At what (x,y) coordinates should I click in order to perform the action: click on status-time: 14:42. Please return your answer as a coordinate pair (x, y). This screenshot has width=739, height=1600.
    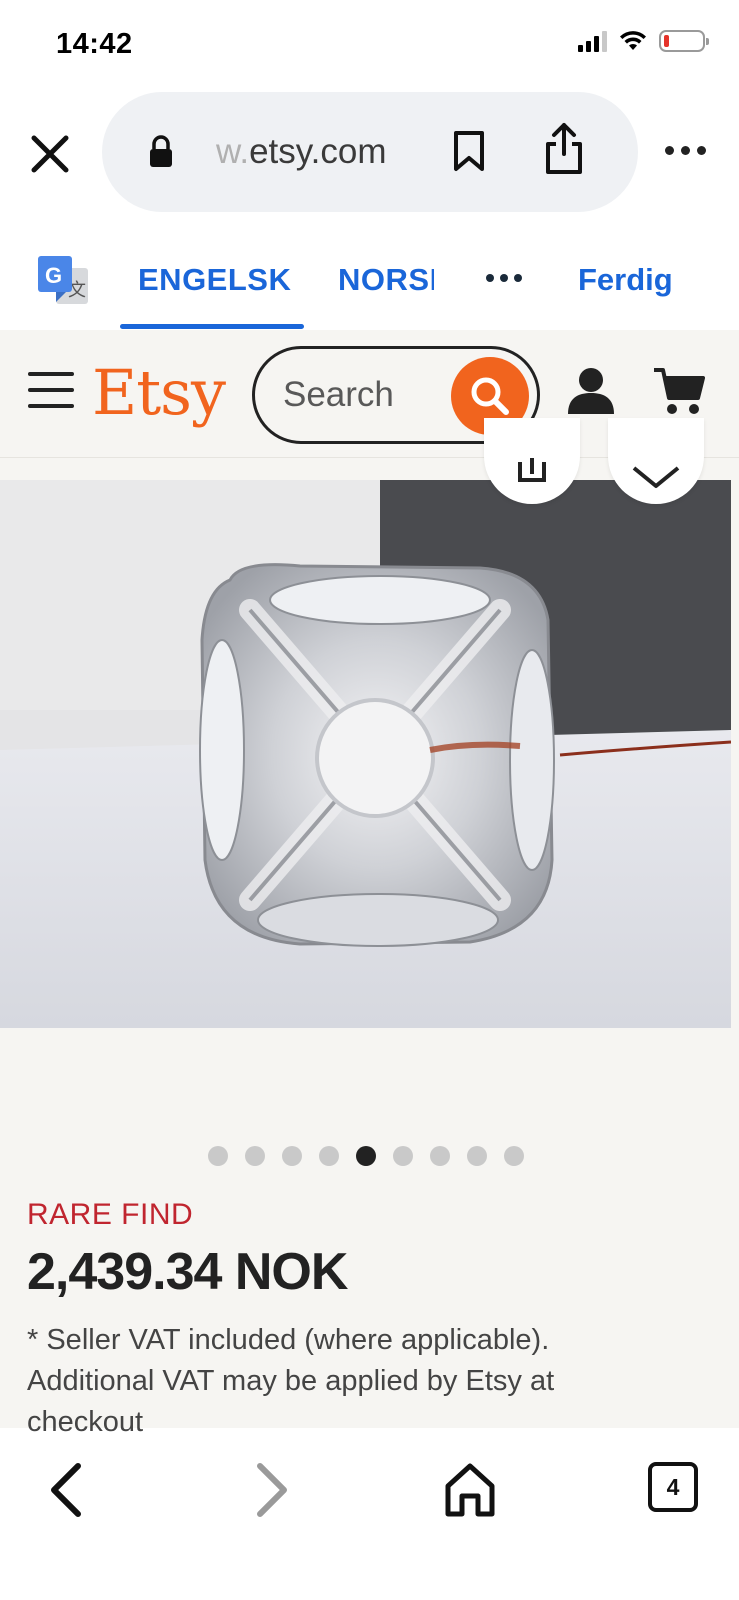
    Looking at the image, I should click on (94, 44).